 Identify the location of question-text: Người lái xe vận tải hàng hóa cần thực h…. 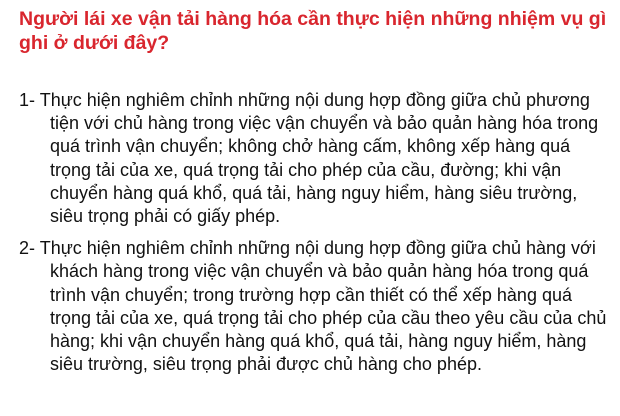
(313, 31).